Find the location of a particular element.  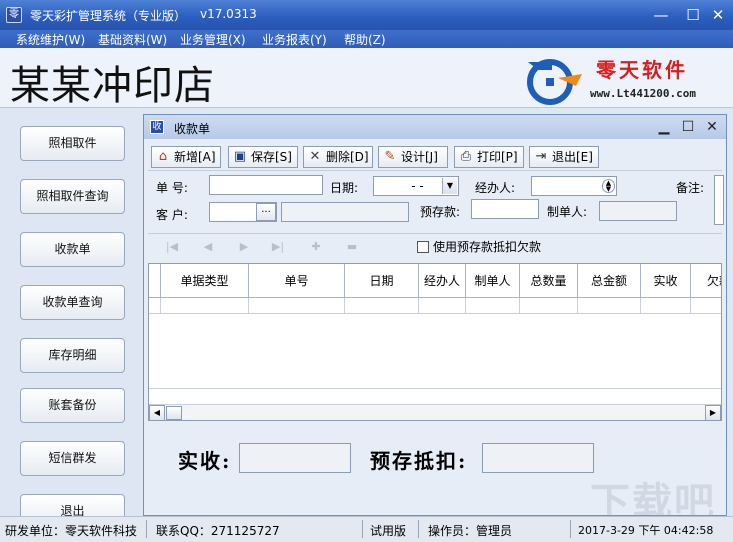

sidebar-item-receipt-query: 收款单查询 is located at coordinates (72, 302).